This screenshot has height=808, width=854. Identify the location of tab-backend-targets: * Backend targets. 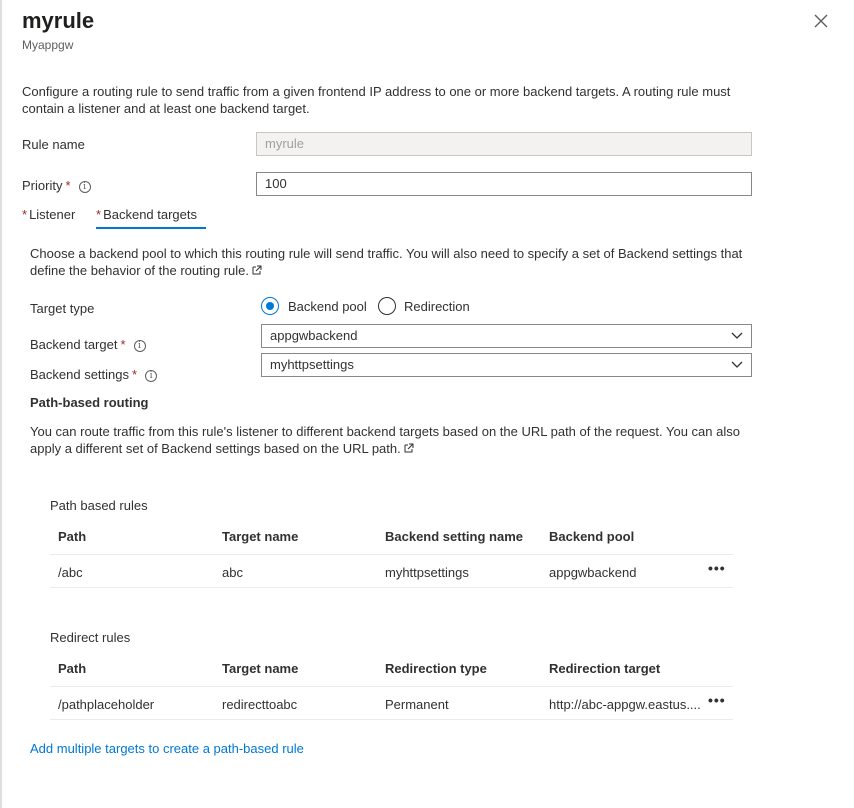
(146, 214).